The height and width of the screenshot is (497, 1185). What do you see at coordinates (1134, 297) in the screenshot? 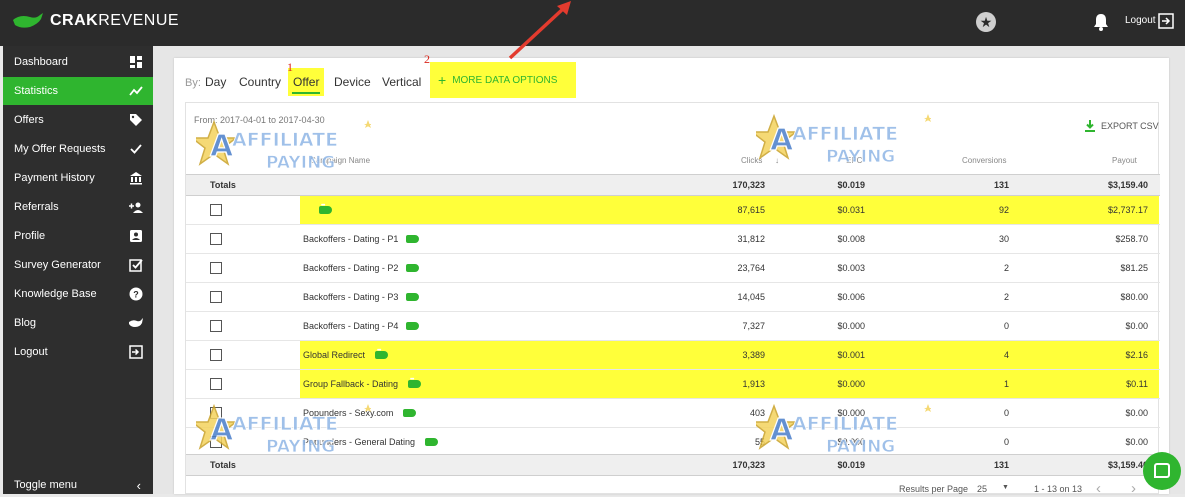
I see `cell-payout: $80.00` at bounding box center [1134, 297].